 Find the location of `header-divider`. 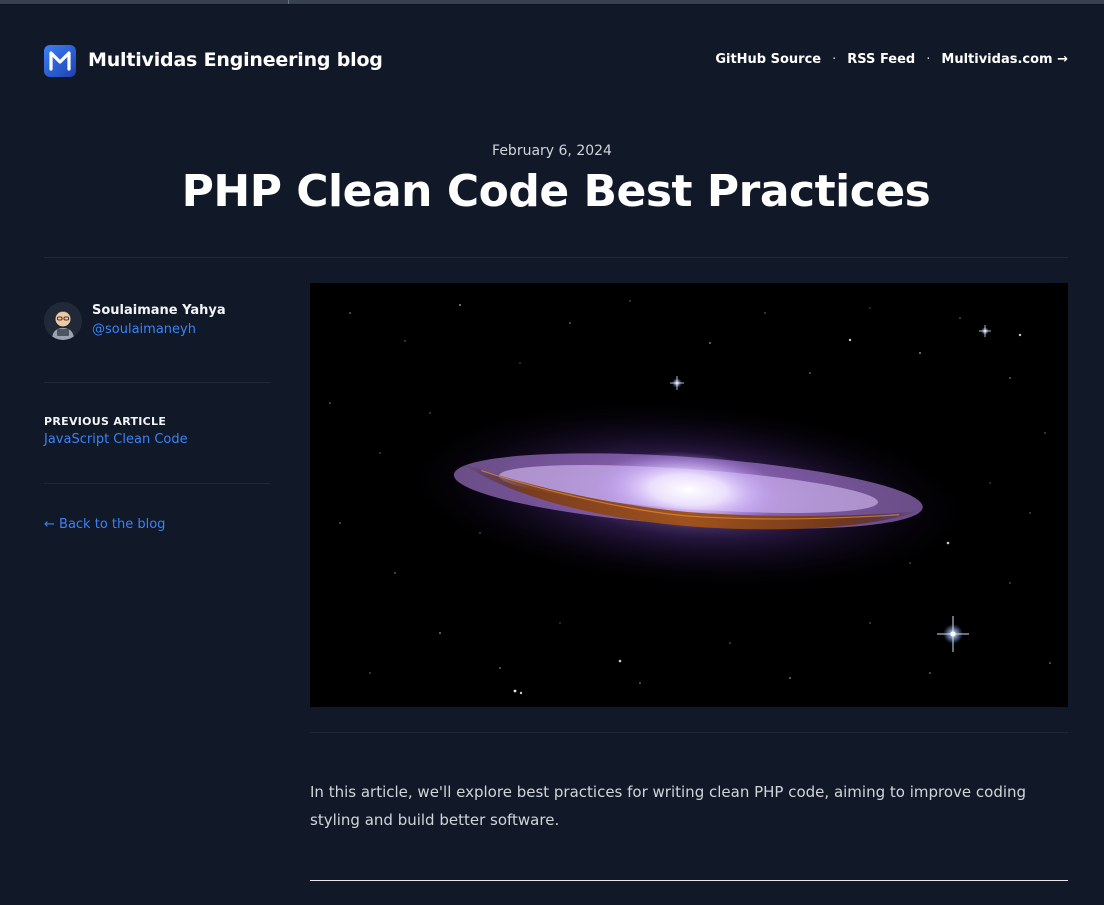

header-divider is located at coordinates (556, 257).